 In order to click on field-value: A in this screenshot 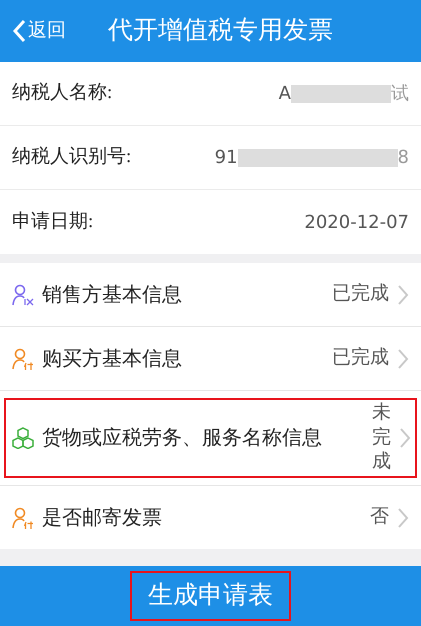, I will do `click(284, 94)`.